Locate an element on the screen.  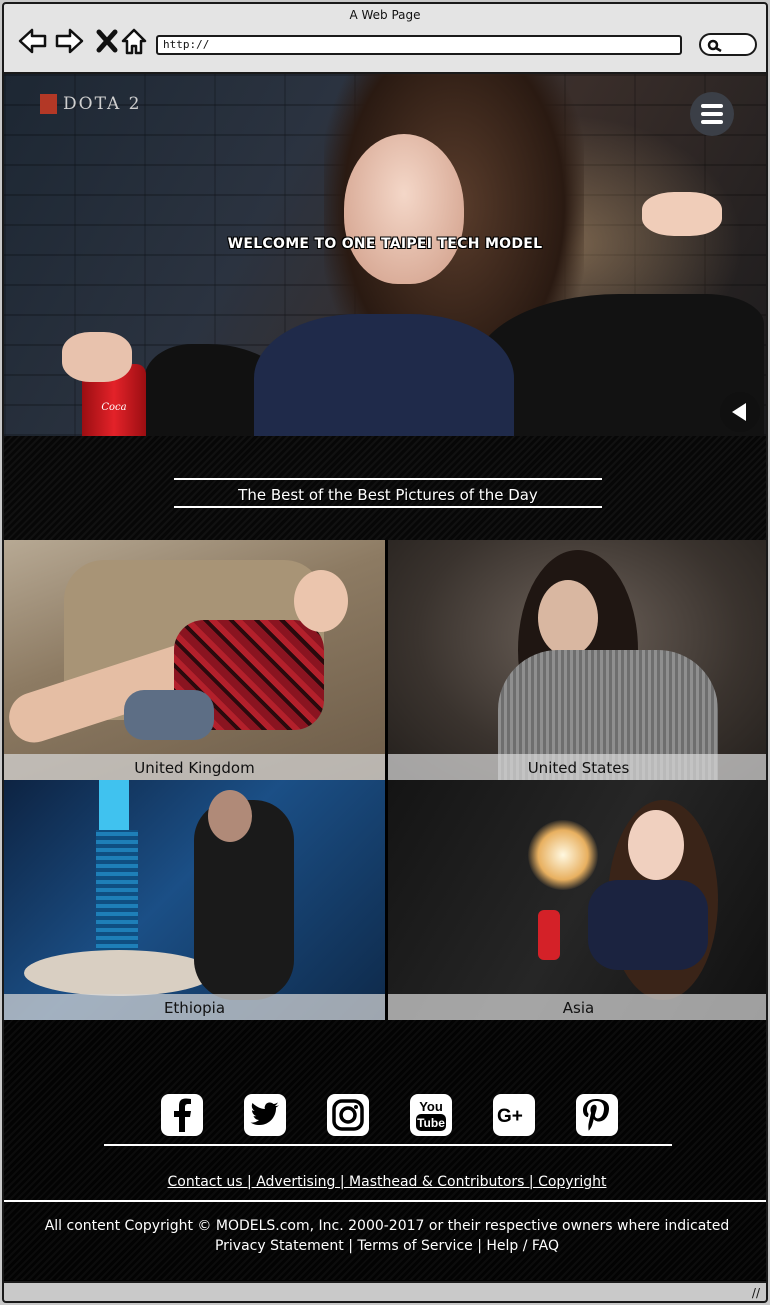
tile-caption: United States is located at coordinates (577, 767).